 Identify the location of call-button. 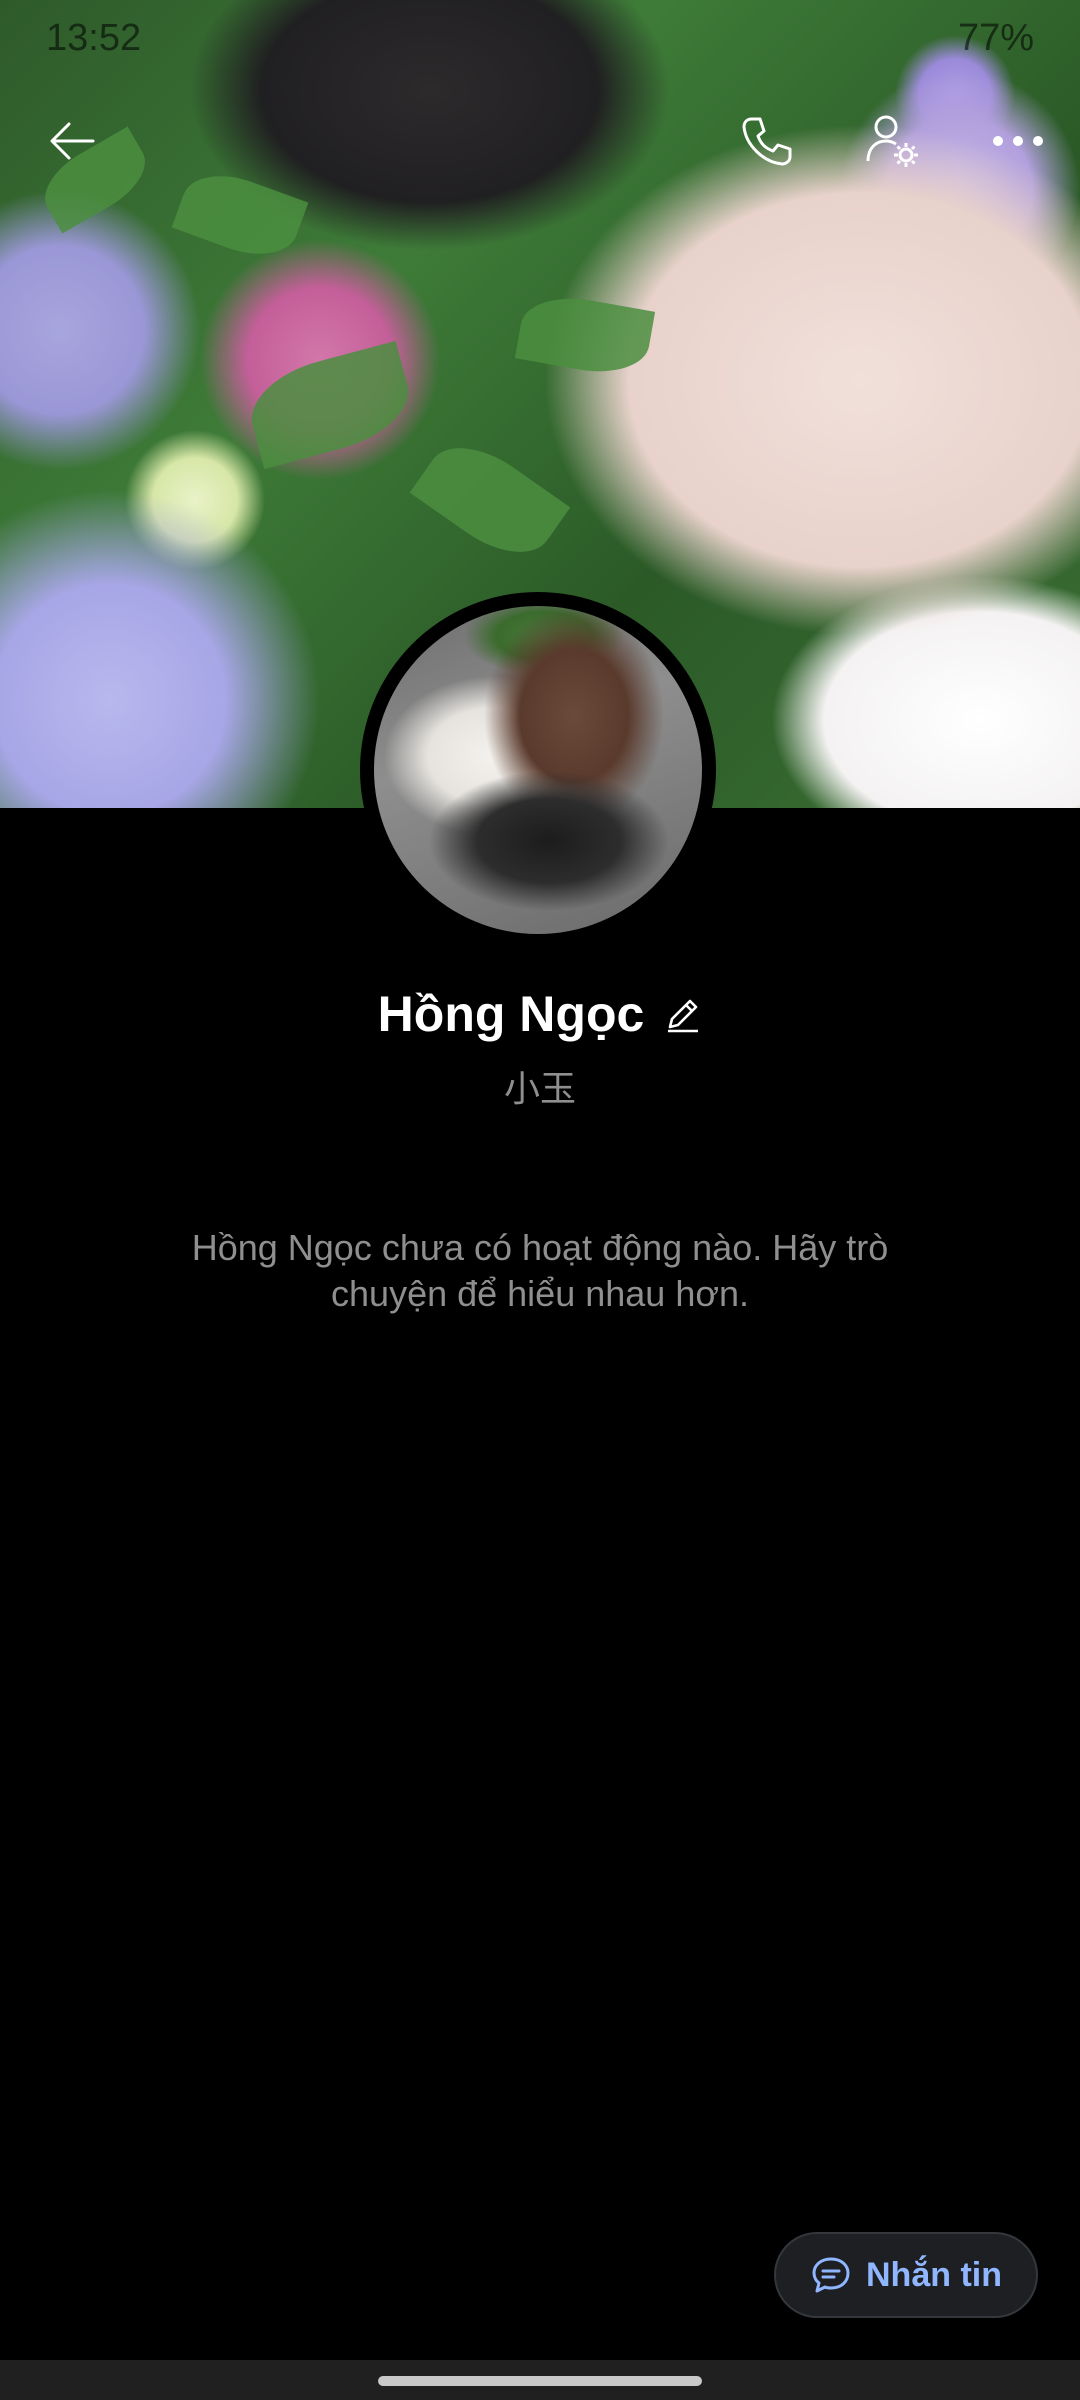
(766, 141).